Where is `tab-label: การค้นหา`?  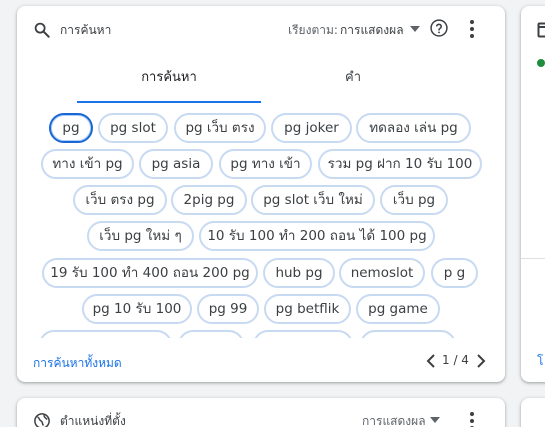 tab-label: การค้นหา is located at coordinates (169, 77).